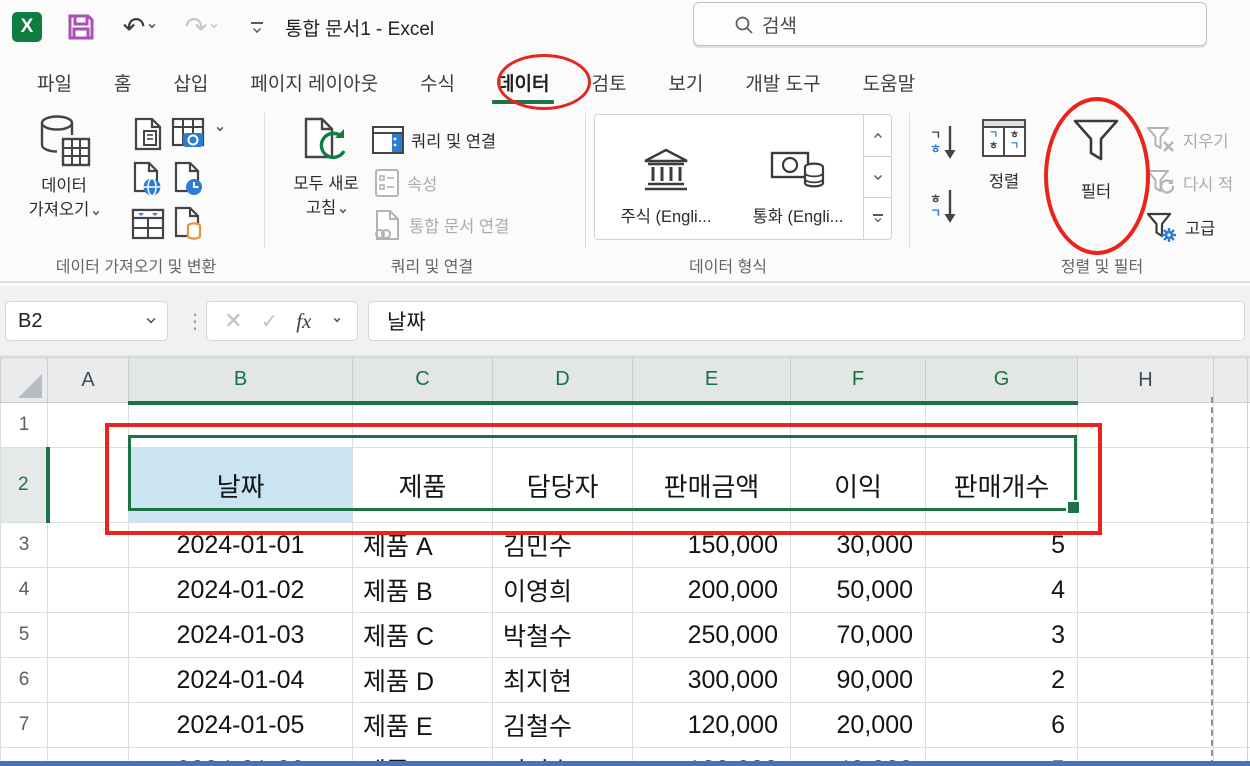 The width and height of the screenshot is (1250, 766). What do you see at coordinates (858, 590) in the screenshot?
I see `table-cell: 50,000` at bounding box center [858, 590].